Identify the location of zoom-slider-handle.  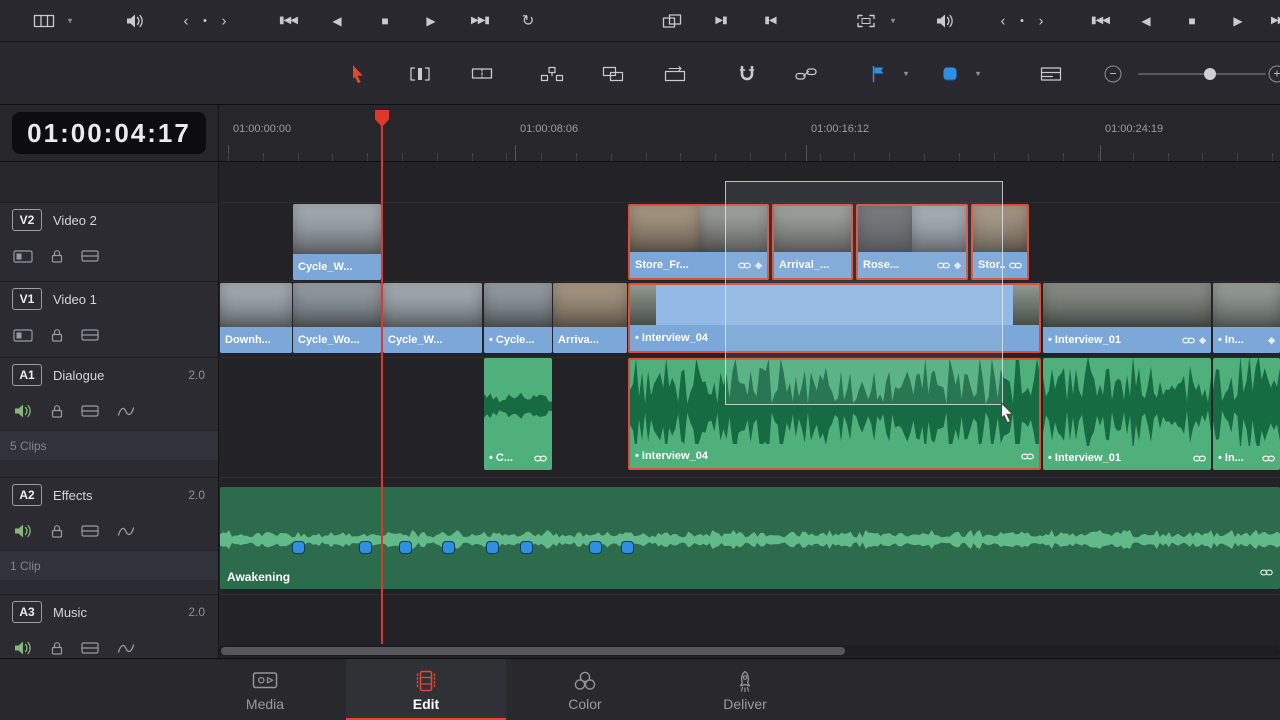
(1210, 73).